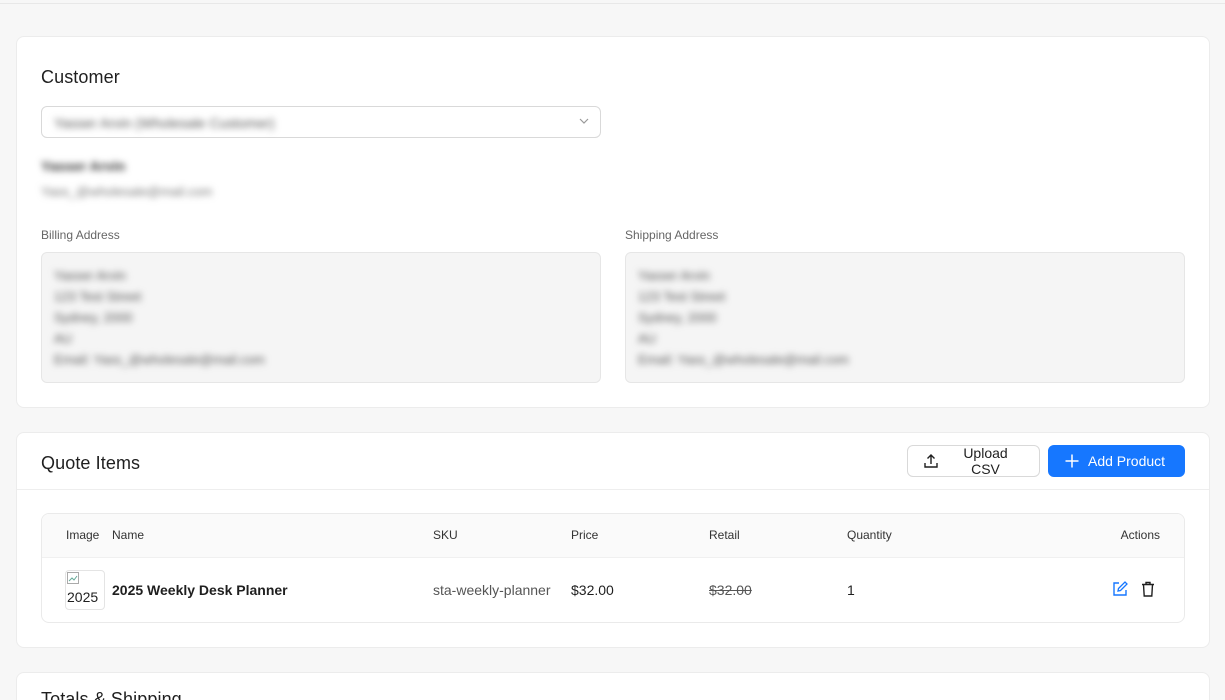  I want to click on top-divider, so click(612, 3).